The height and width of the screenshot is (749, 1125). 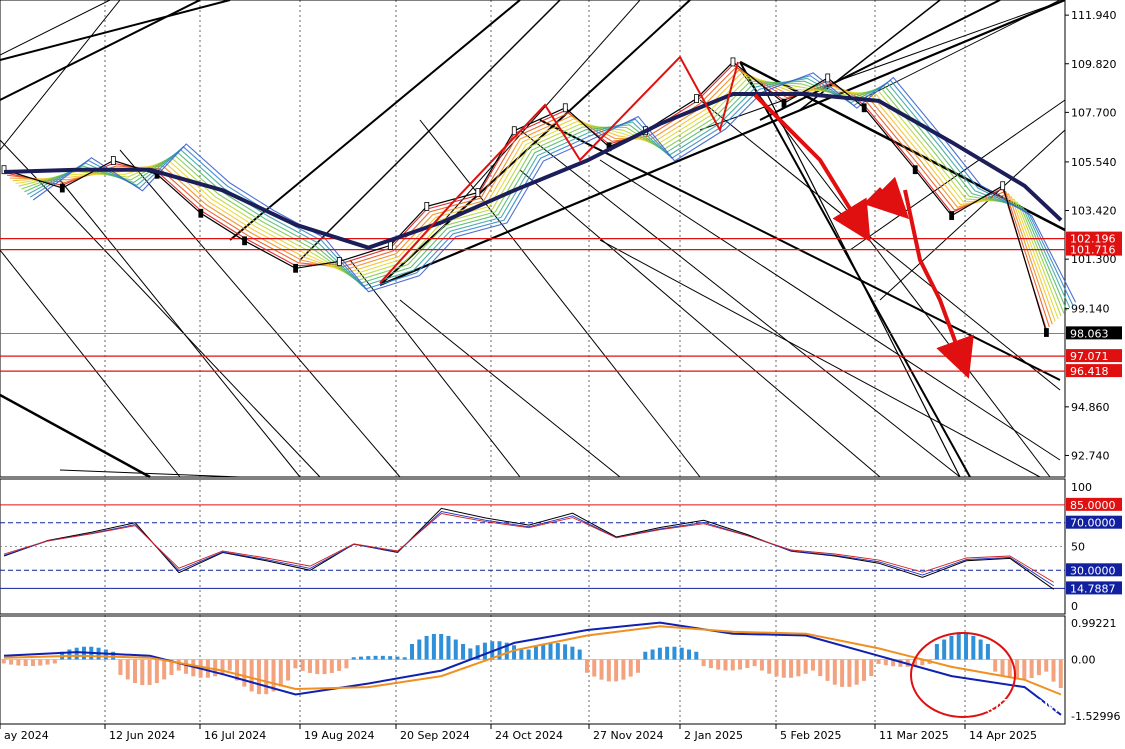 I want to click on x-tick-label: 5 Feb 2025, so click(x=810, y=735).